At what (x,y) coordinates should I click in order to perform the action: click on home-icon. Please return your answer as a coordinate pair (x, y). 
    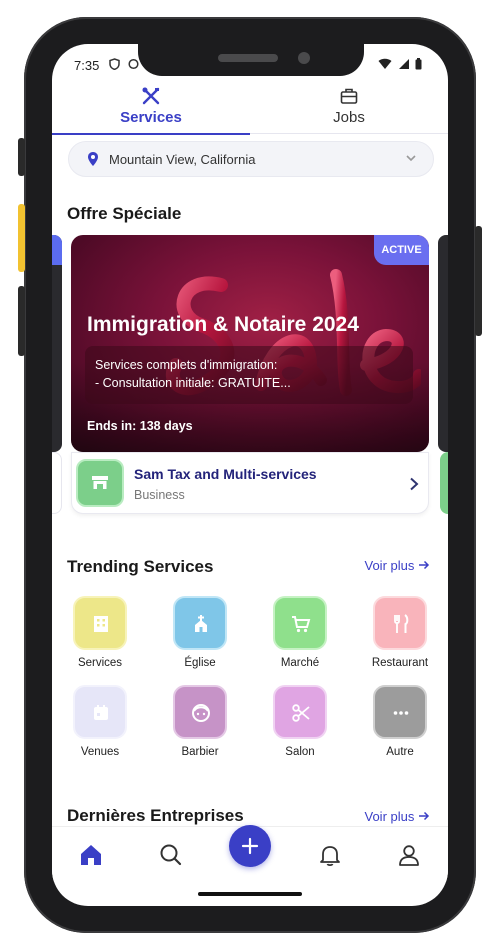
    Looking at the image, I should click on (91, 855).